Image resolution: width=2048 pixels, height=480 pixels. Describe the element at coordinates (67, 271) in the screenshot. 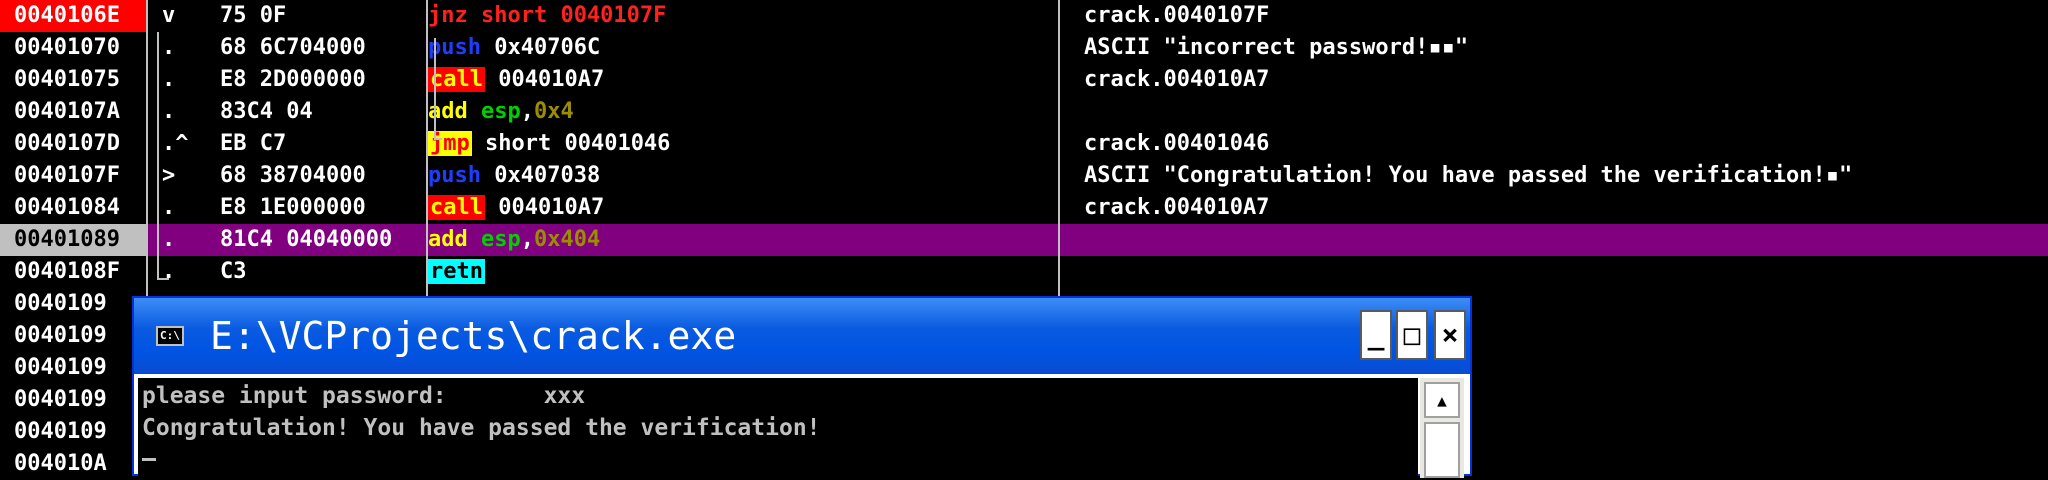

I see `address-cell: 0040108F` at that location.